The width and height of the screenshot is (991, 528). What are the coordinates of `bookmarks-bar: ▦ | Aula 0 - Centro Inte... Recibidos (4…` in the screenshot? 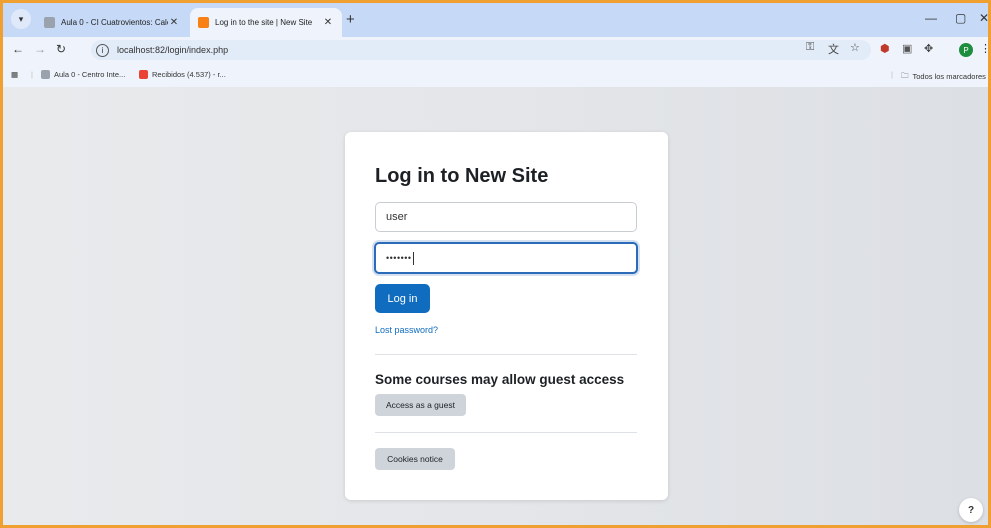 It's located at (495, 75).